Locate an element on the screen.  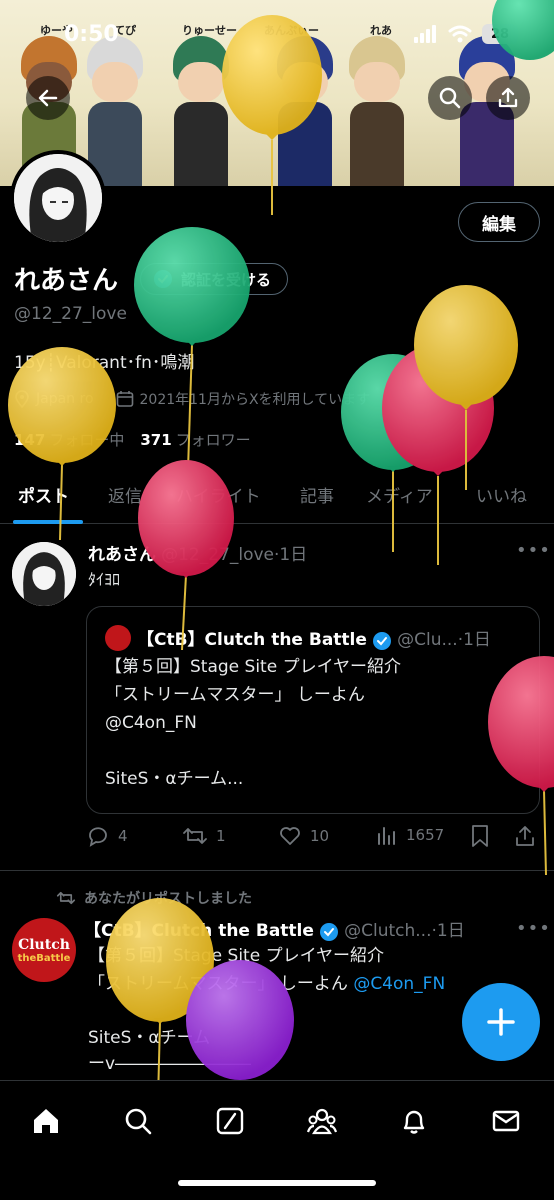
nav-notifications is located at coordinates (414, 1121).